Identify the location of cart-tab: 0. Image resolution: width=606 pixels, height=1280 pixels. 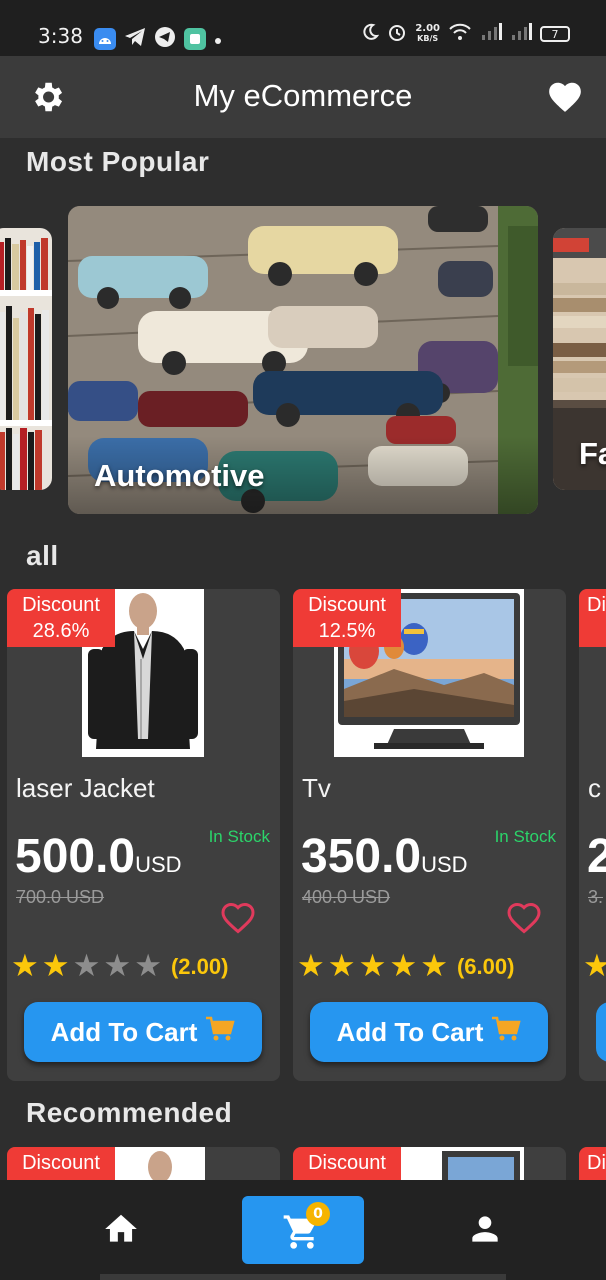
(303, 1230).